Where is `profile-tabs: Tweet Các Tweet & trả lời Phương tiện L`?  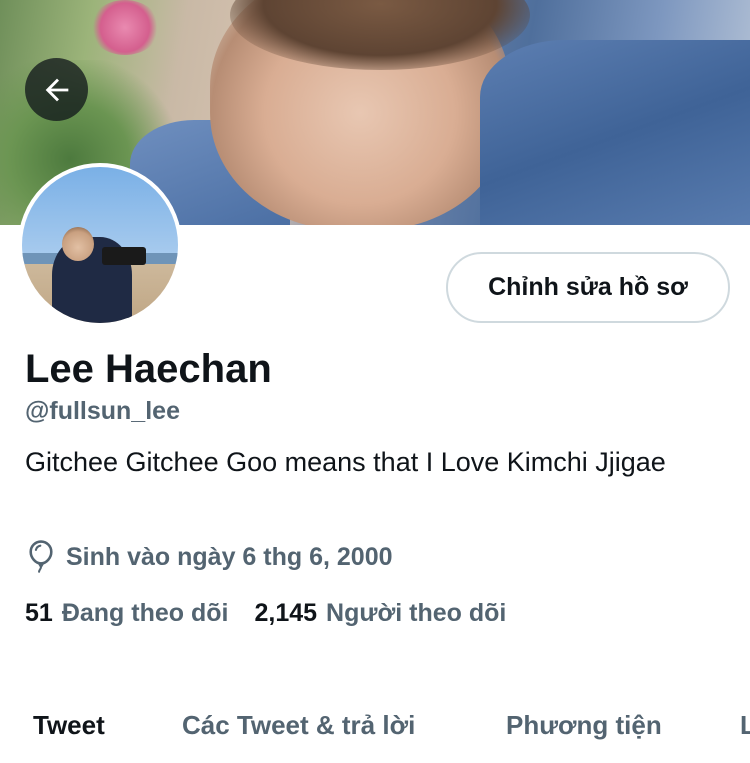
profile-tabs: Tweet Các Tweet & trả lời Phương tiện L is located at coordinates (375, 726).